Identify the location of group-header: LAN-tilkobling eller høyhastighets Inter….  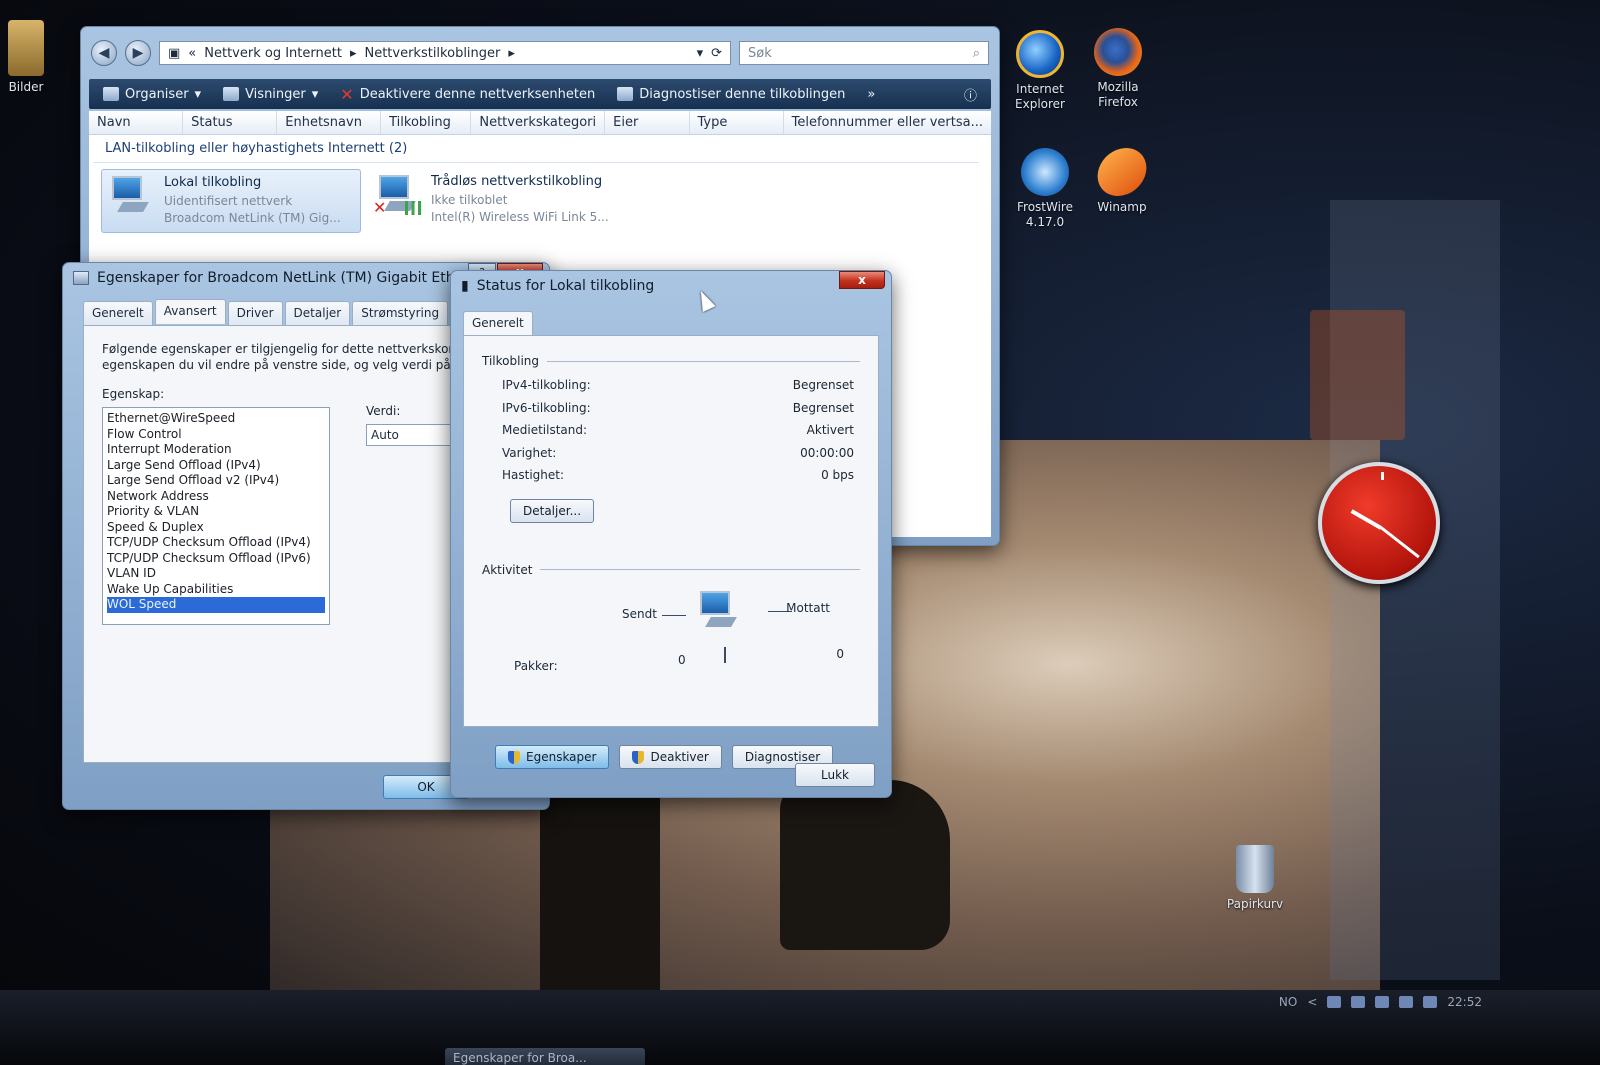
(536, 149).